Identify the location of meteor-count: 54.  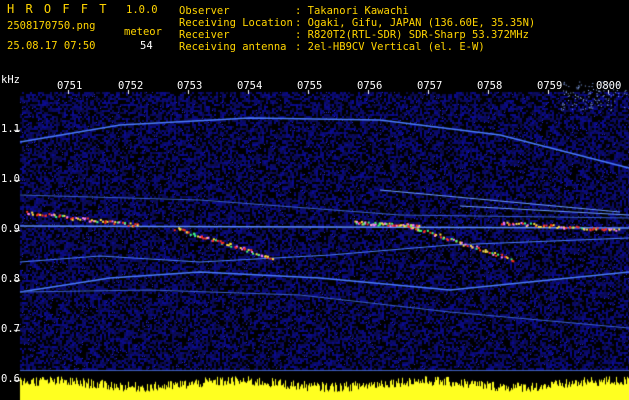
(146, 46).